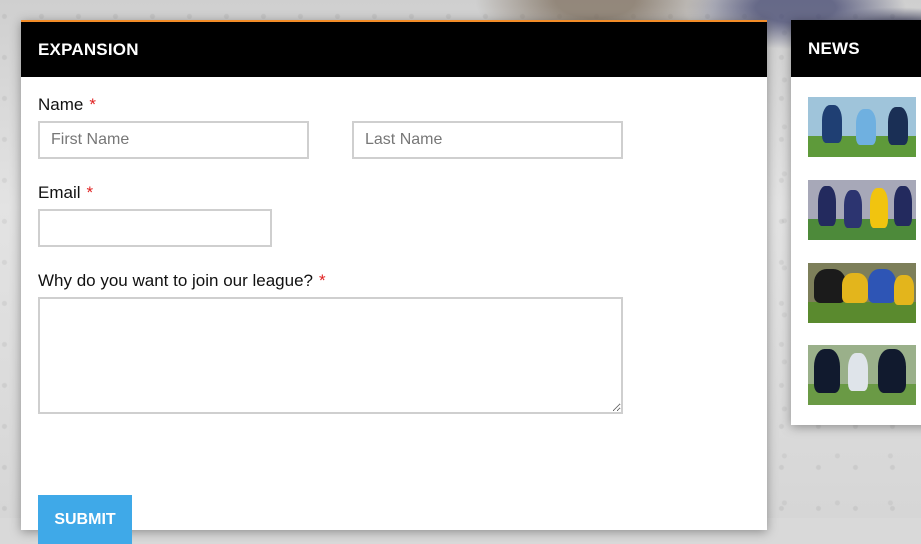  Describe the element at coordinates (487, 140) in the screenshot. I see `last-name-input` at that location.